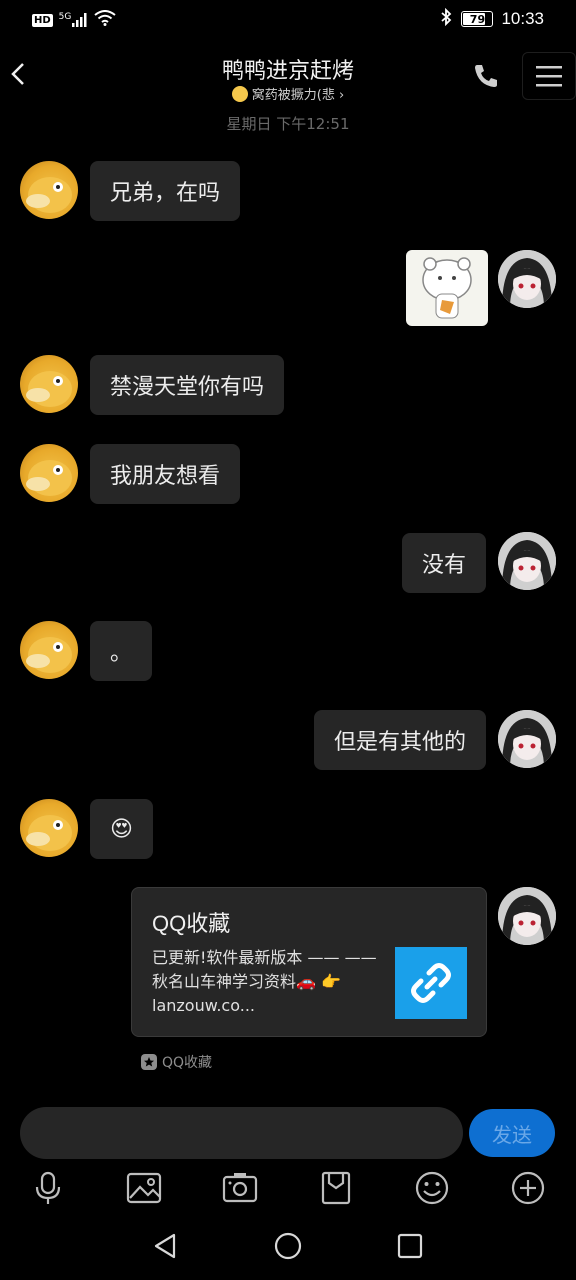 The image size is (576, 1280). I want to click on circle-home-icon, so click(288, 1246).